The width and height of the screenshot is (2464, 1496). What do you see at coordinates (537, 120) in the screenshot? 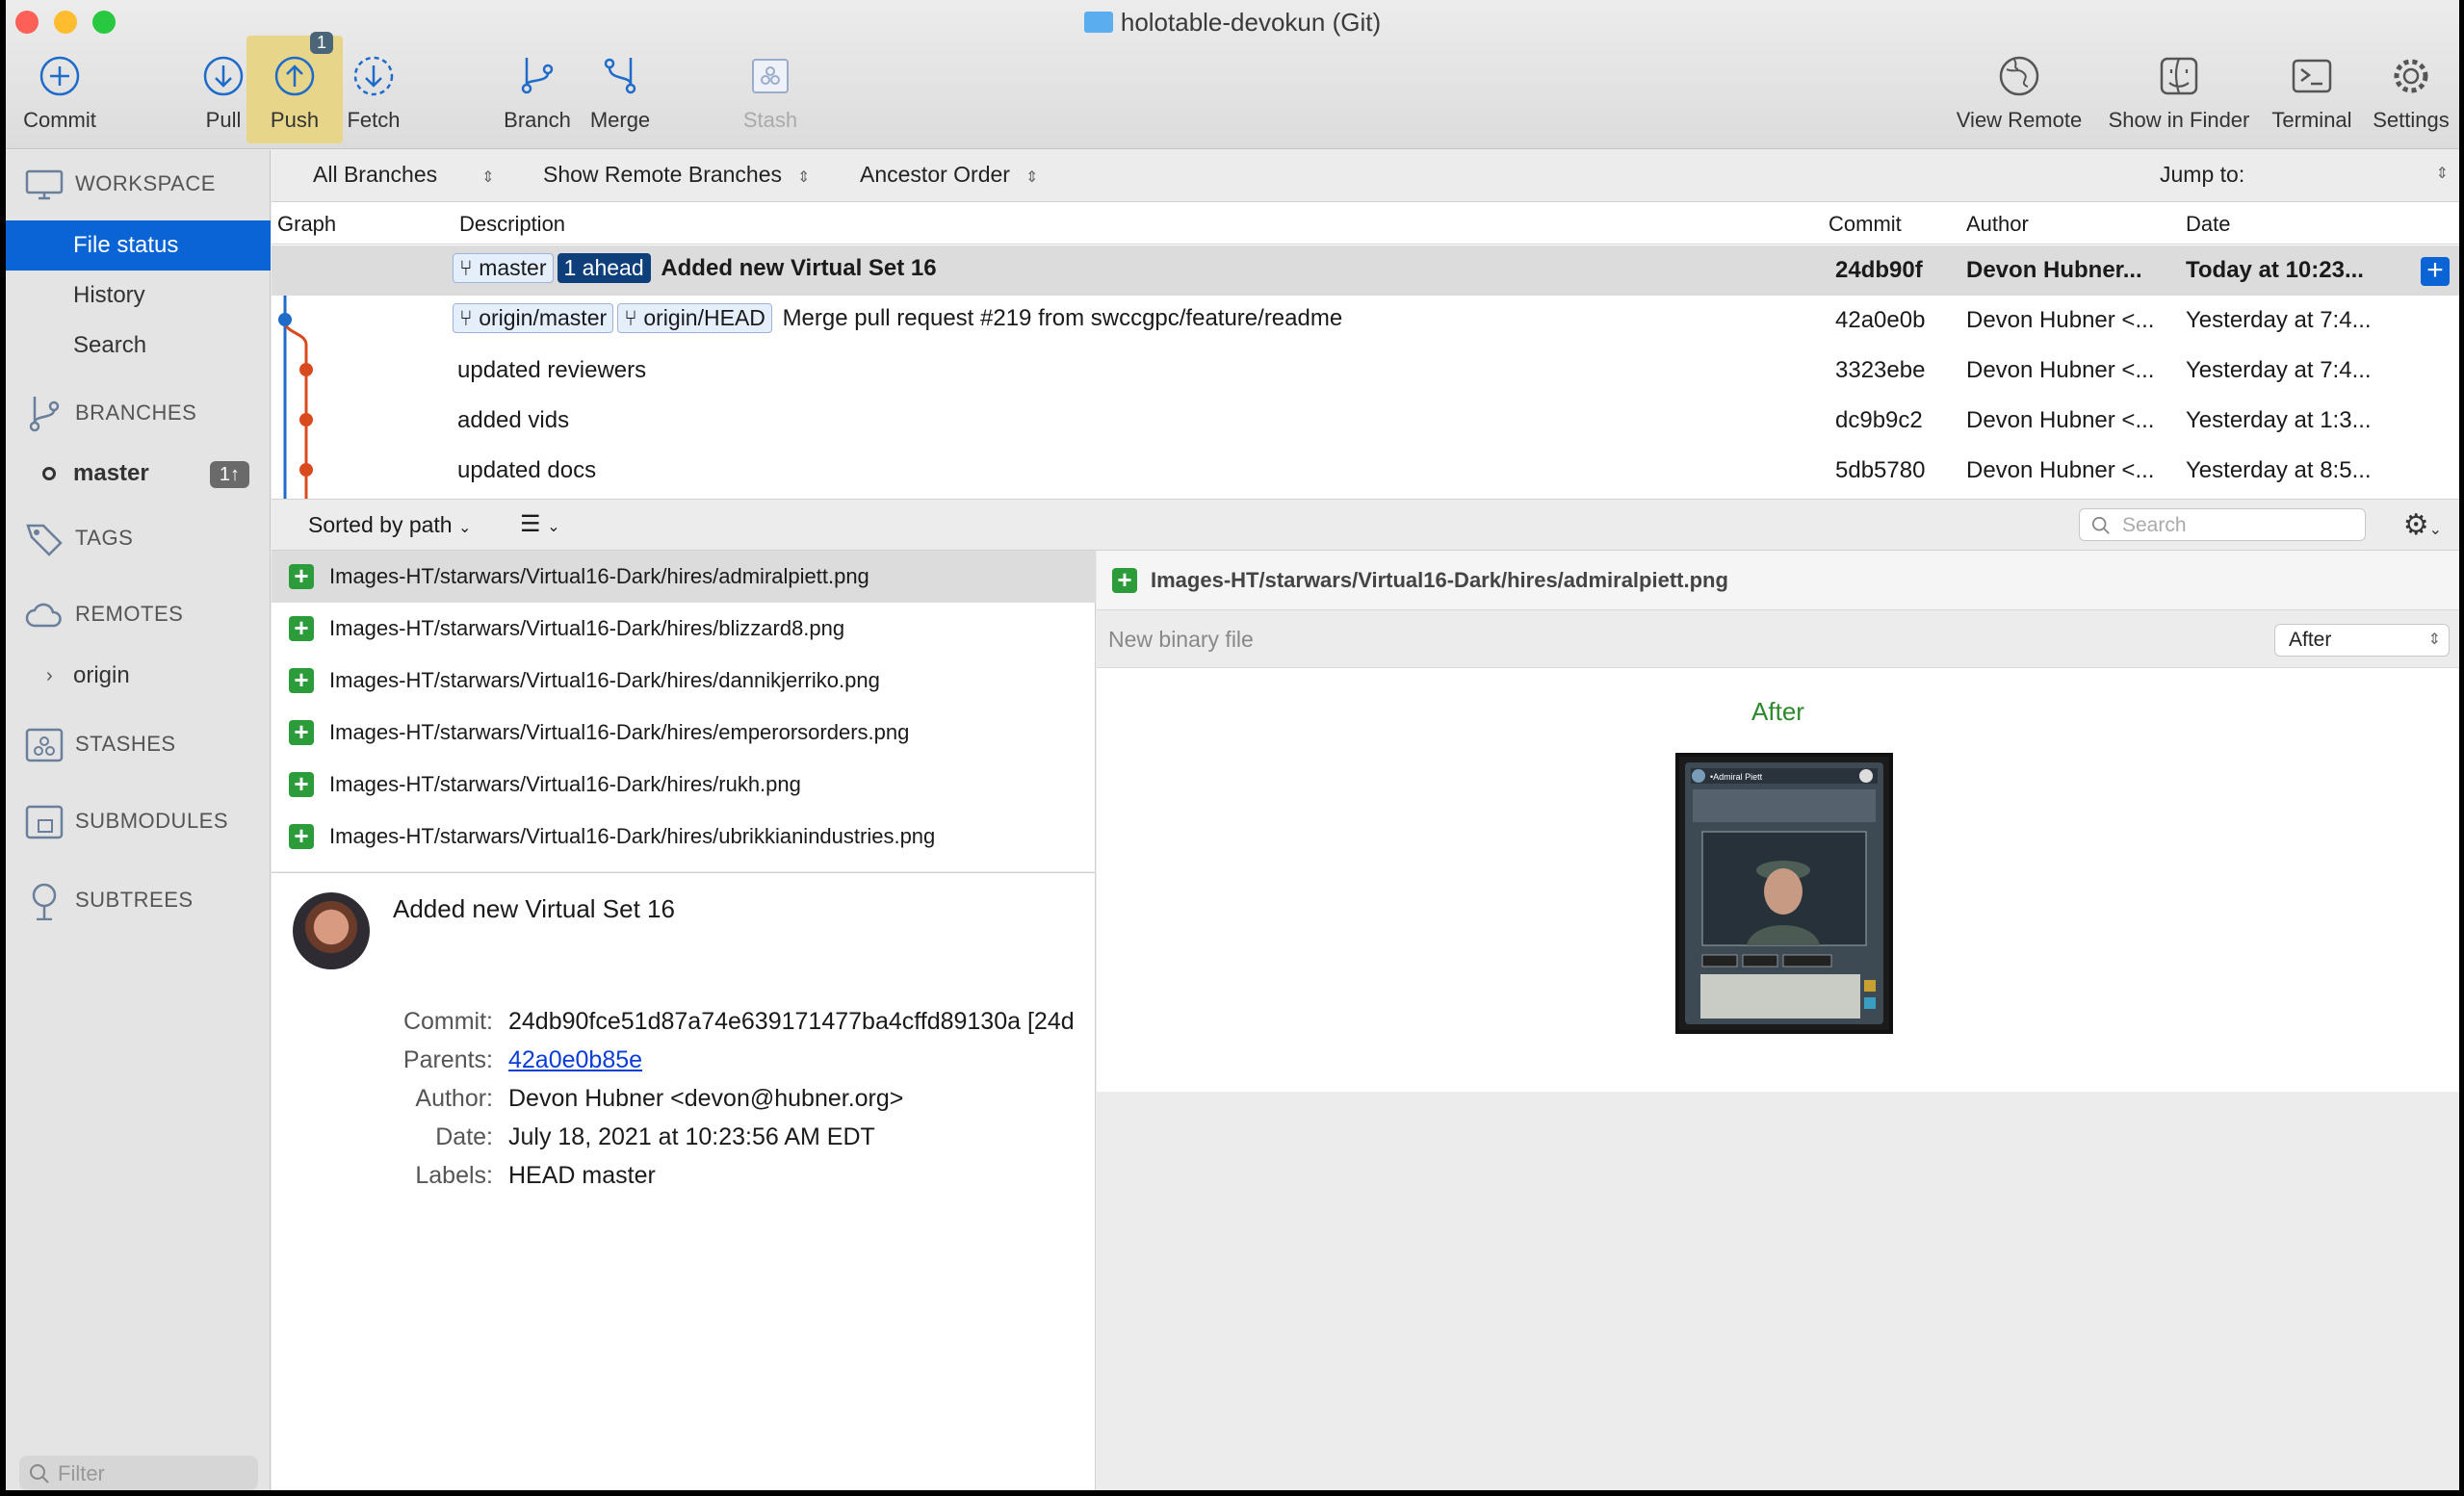
I see `branch-label: Branch` at bounding box center [537, 120].